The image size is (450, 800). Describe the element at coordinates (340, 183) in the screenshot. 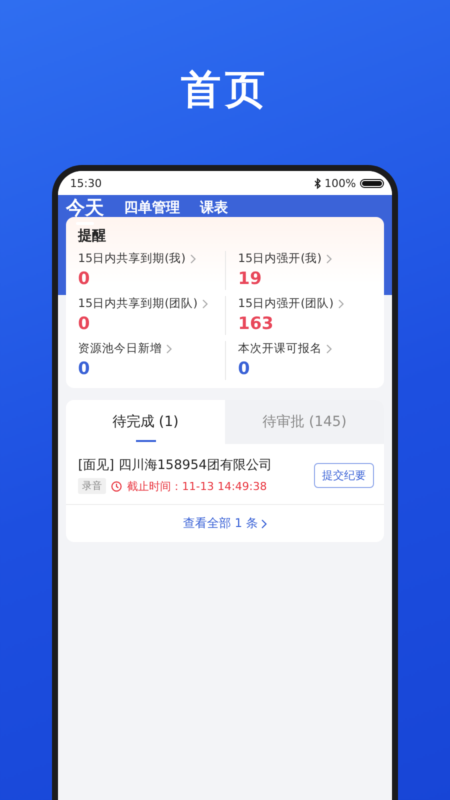

I see `battery-percent: 100%` at that location.